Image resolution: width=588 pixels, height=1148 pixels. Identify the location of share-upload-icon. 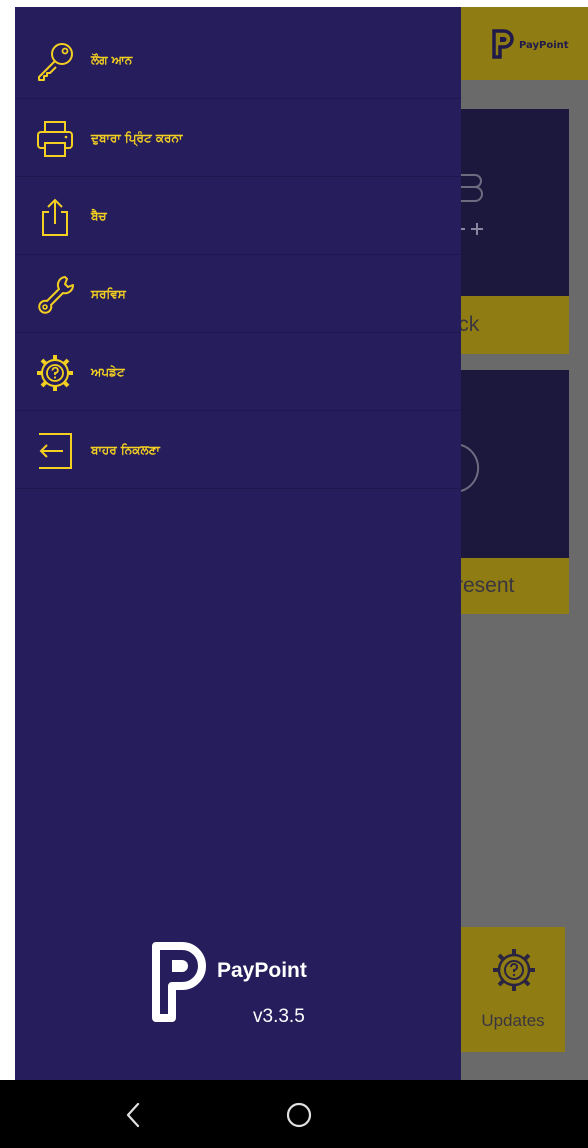
(55, 217).